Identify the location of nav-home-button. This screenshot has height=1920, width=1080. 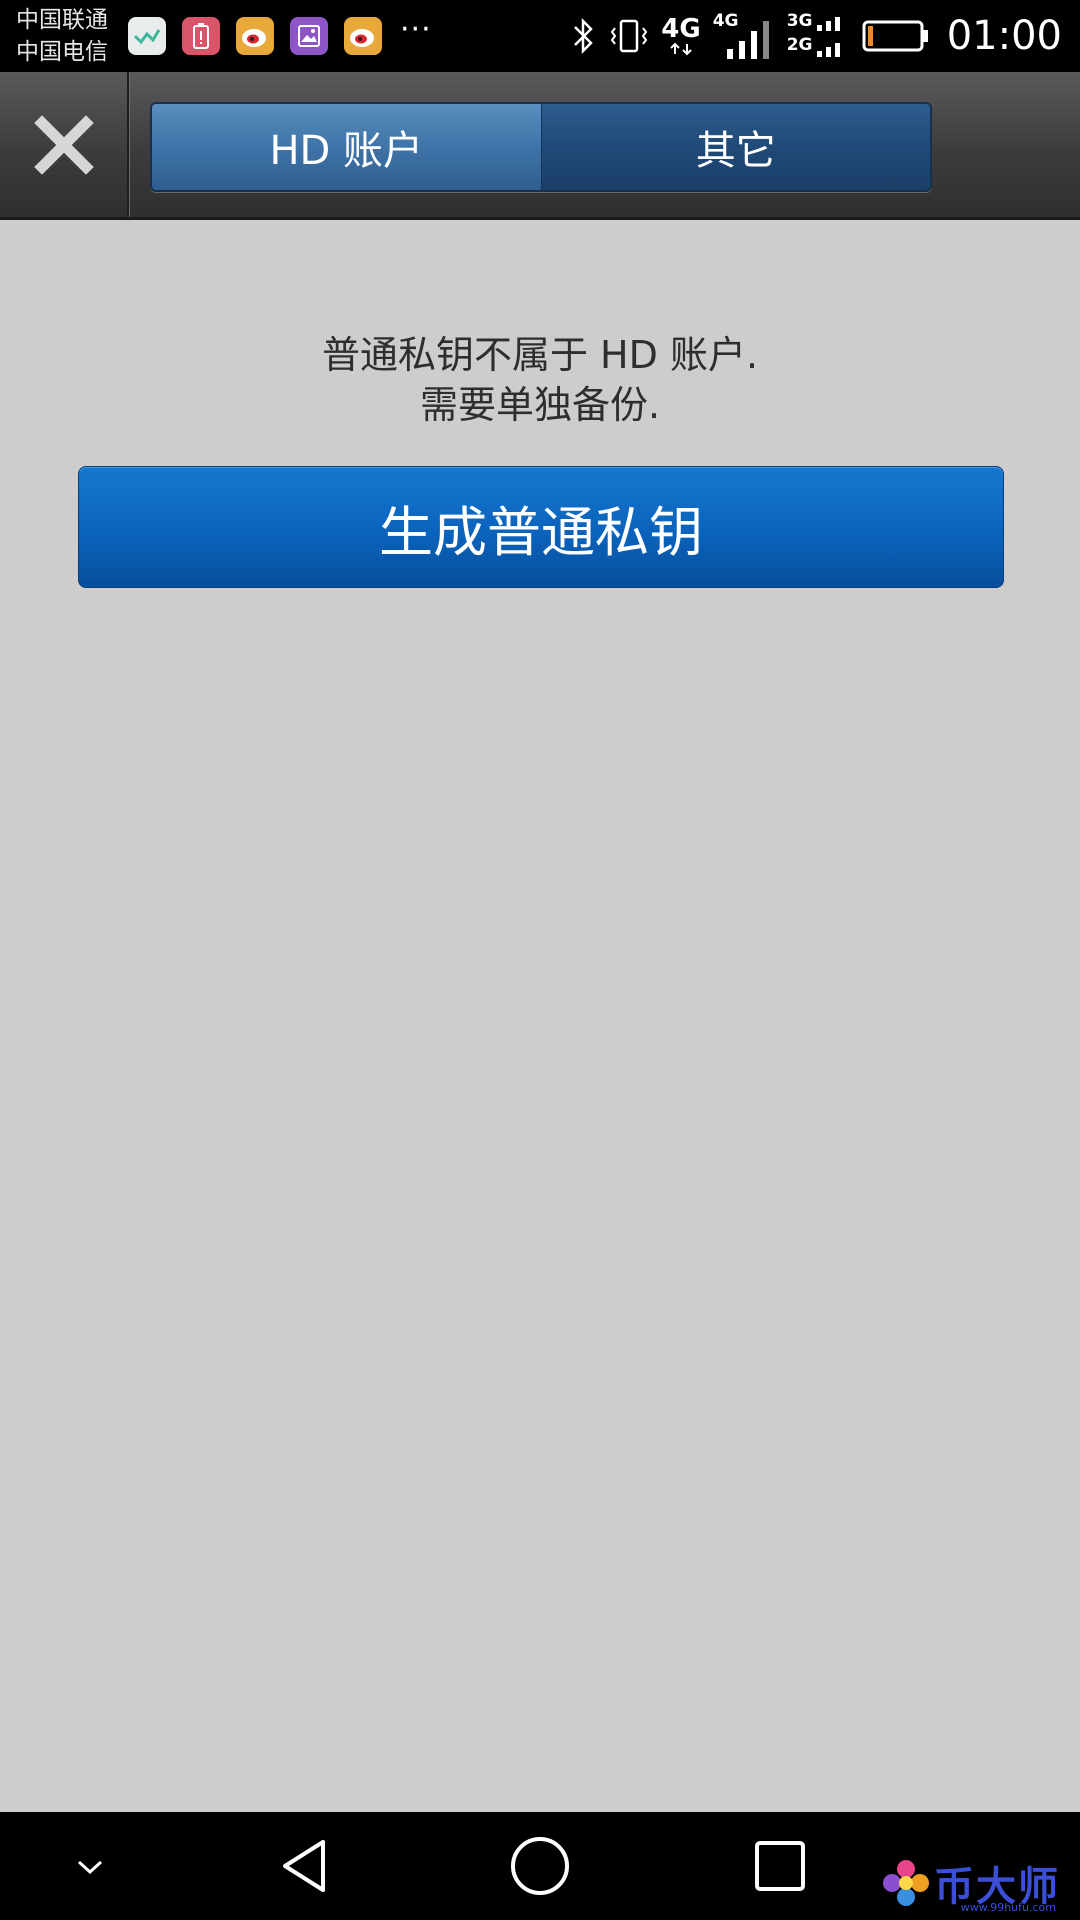
(540, 1866).